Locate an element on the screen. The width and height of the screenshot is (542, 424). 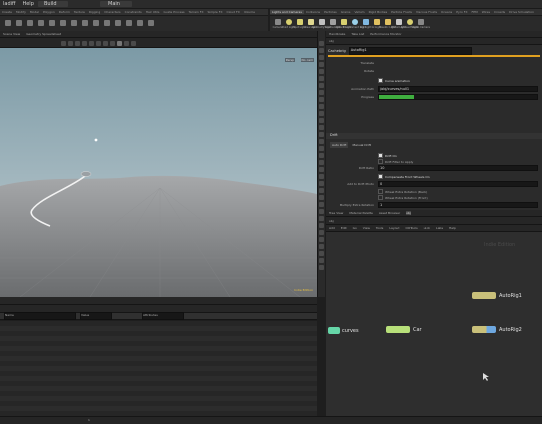
timeline: 1 is located at coordinates (271, 420).